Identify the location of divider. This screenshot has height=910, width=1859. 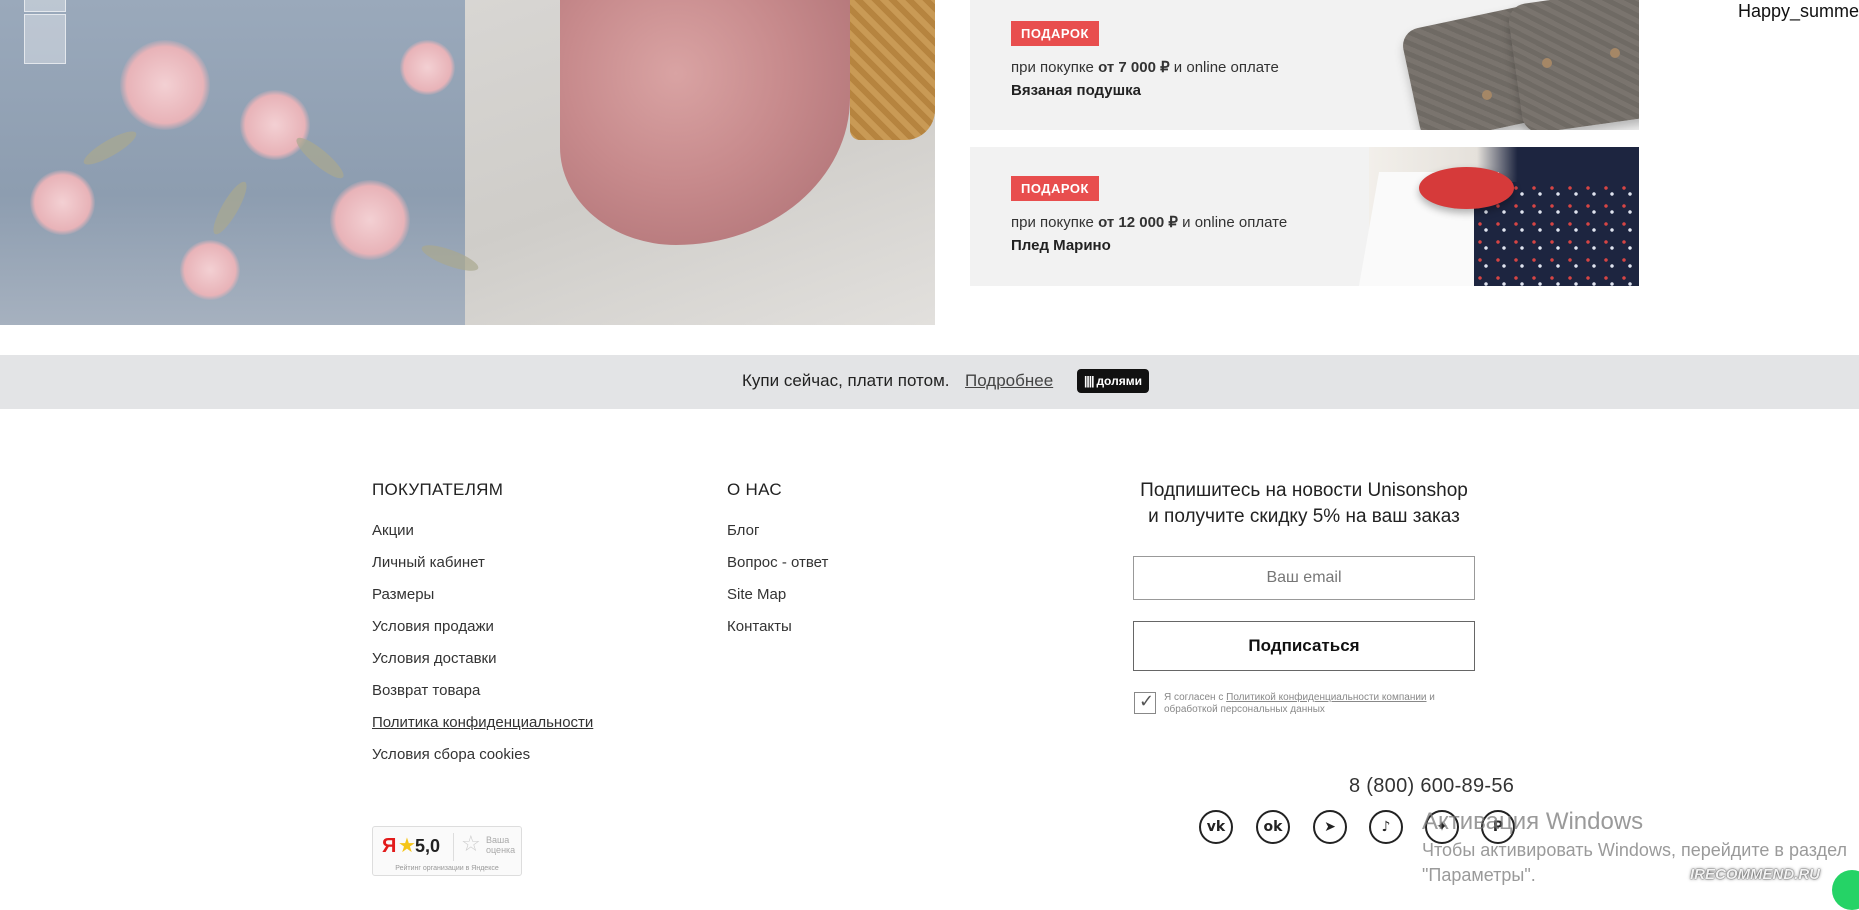
(453, 847).